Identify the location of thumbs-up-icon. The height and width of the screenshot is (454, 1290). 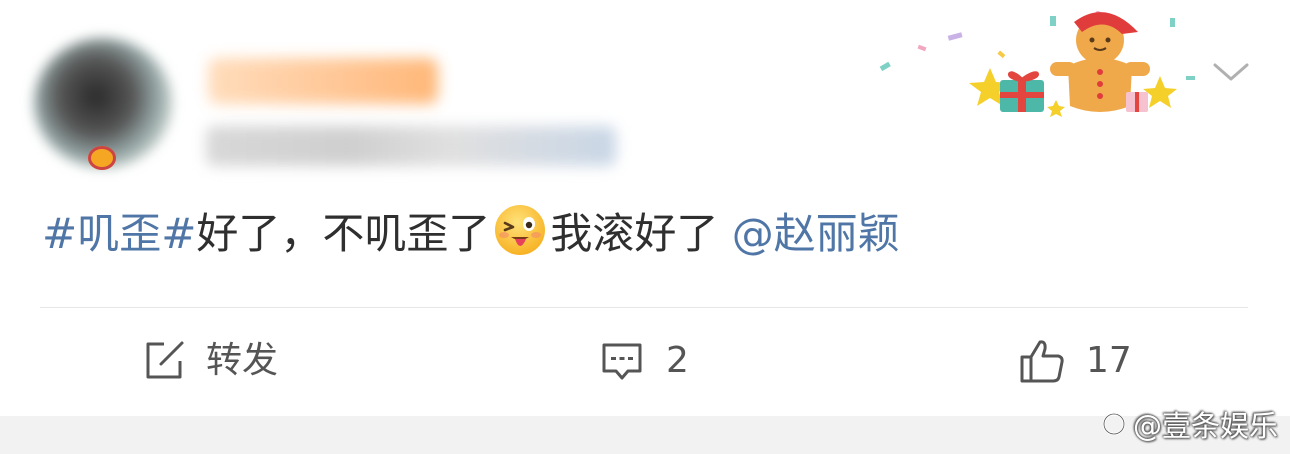
(1042, 361).